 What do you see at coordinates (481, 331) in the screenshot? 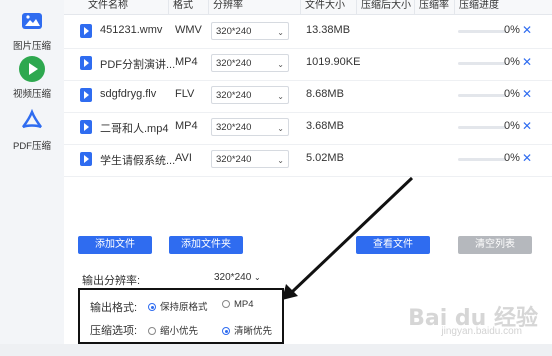
I see `baidu-watermark-url: jingyan.baidu.com` at bounding box center [481, 331].